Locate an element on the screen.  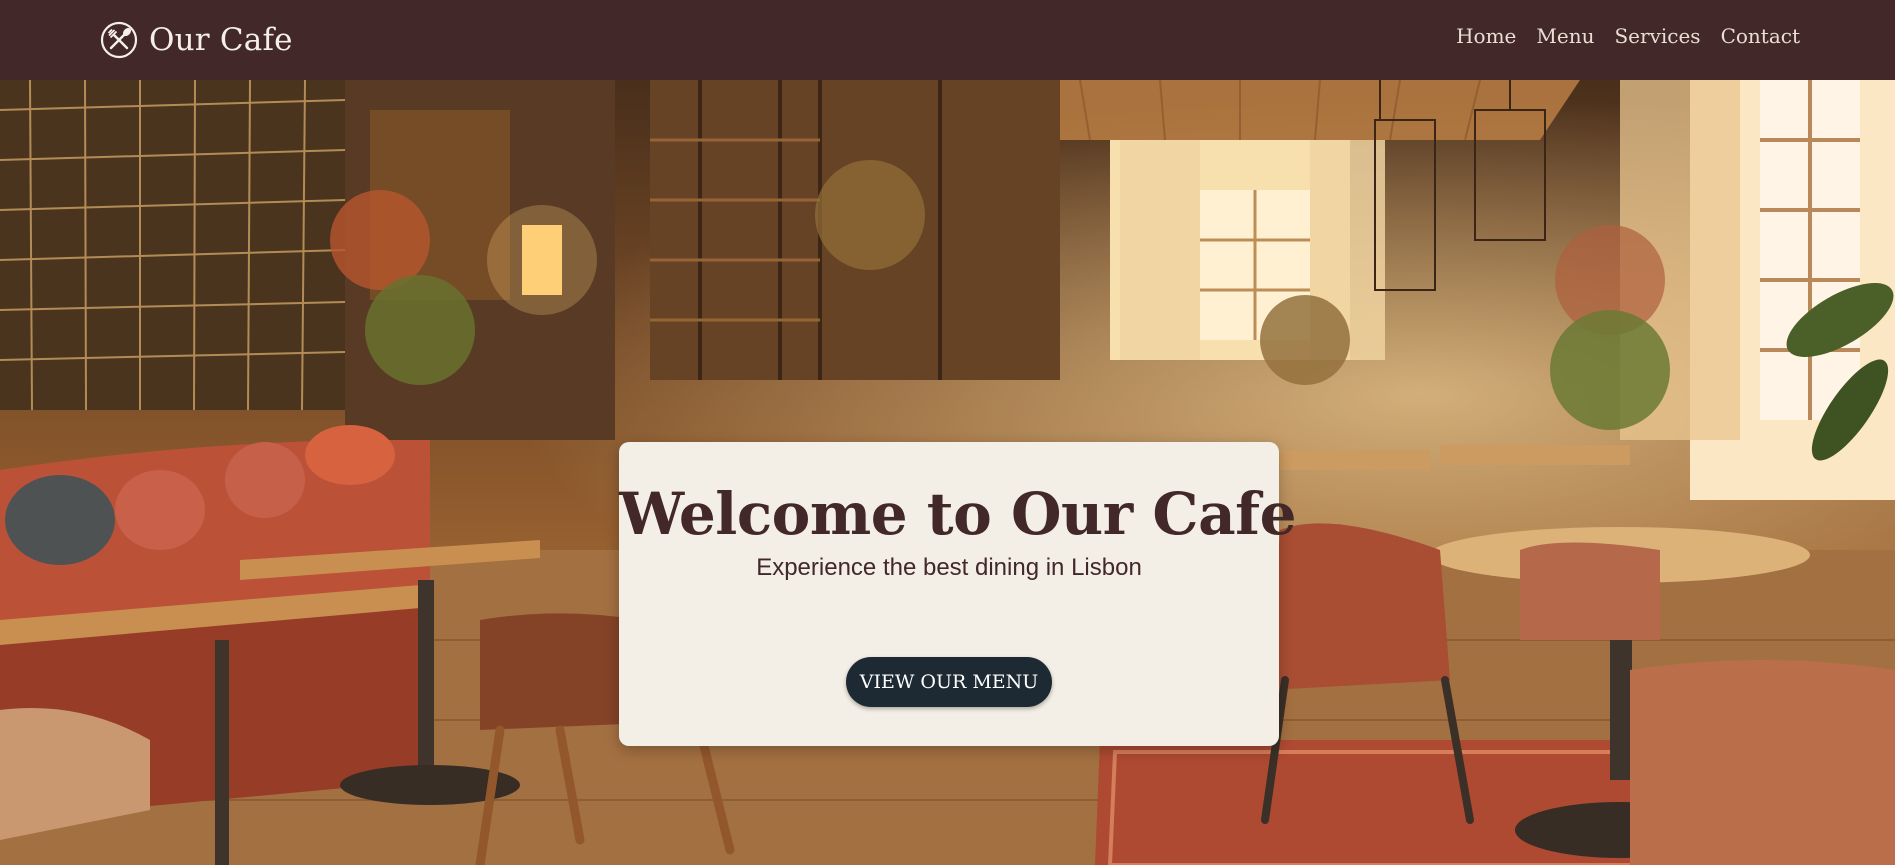
welcome-subtitle: Experience the best dining in Lisbon is located at coordinates (949, 567).